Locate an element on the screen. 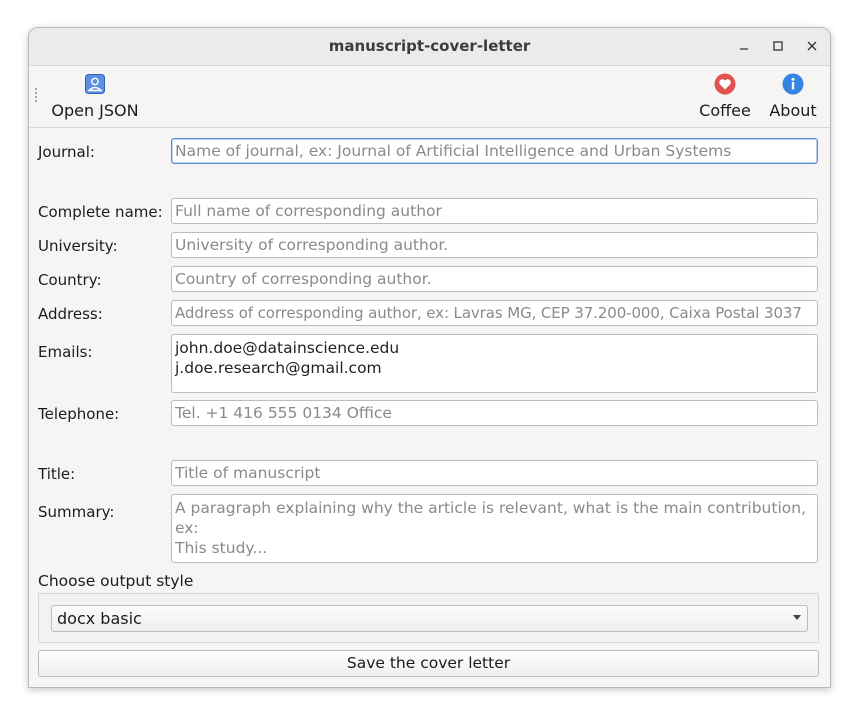  address-input is located at coordinates (494, 313).